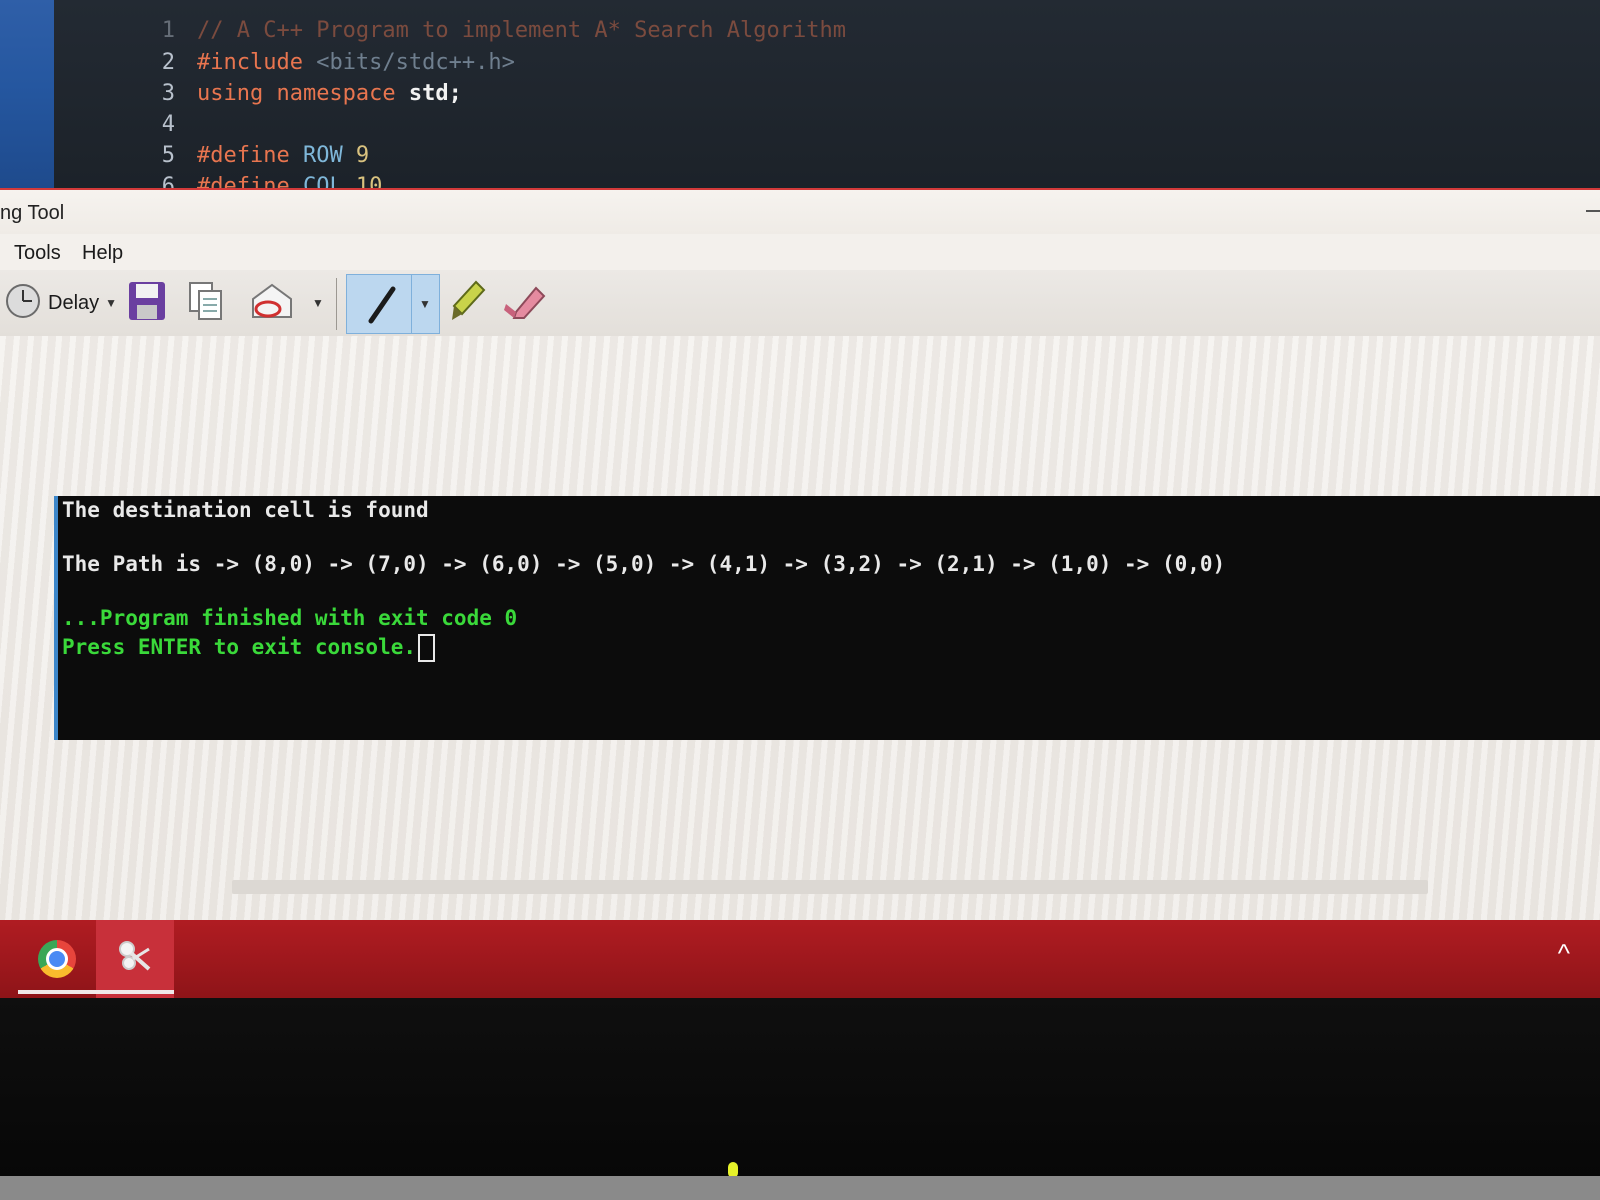 The height and width of the screenshot is (1200, 1600). I want to click on terminal-prompt: Press ENTER to exit console., so click(239, 647).